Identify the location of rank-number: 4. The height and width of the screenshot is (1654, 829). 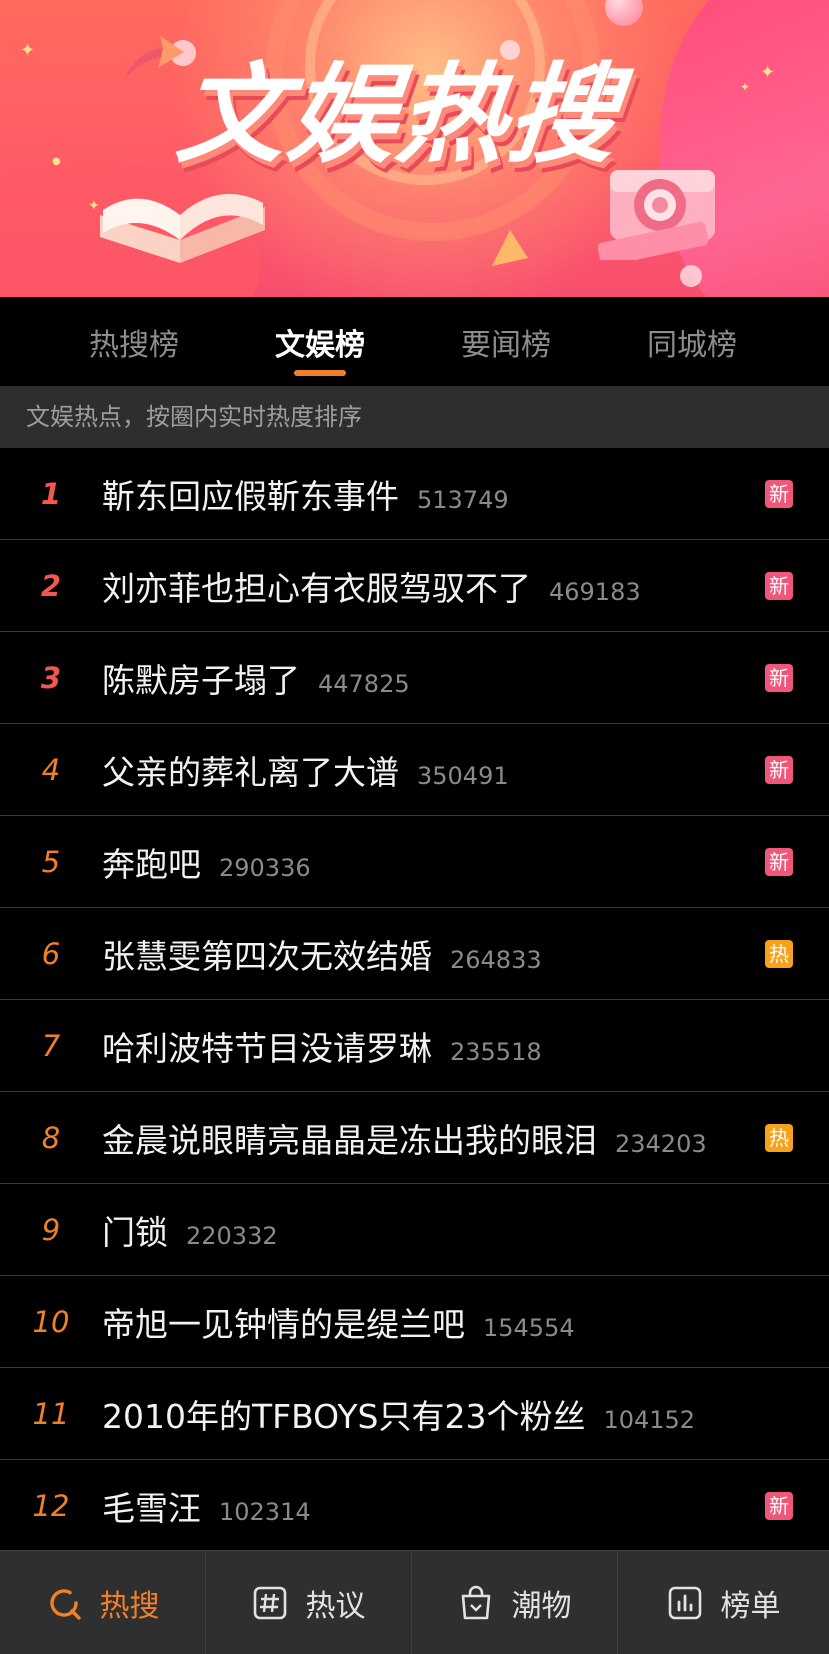
(51, 769).